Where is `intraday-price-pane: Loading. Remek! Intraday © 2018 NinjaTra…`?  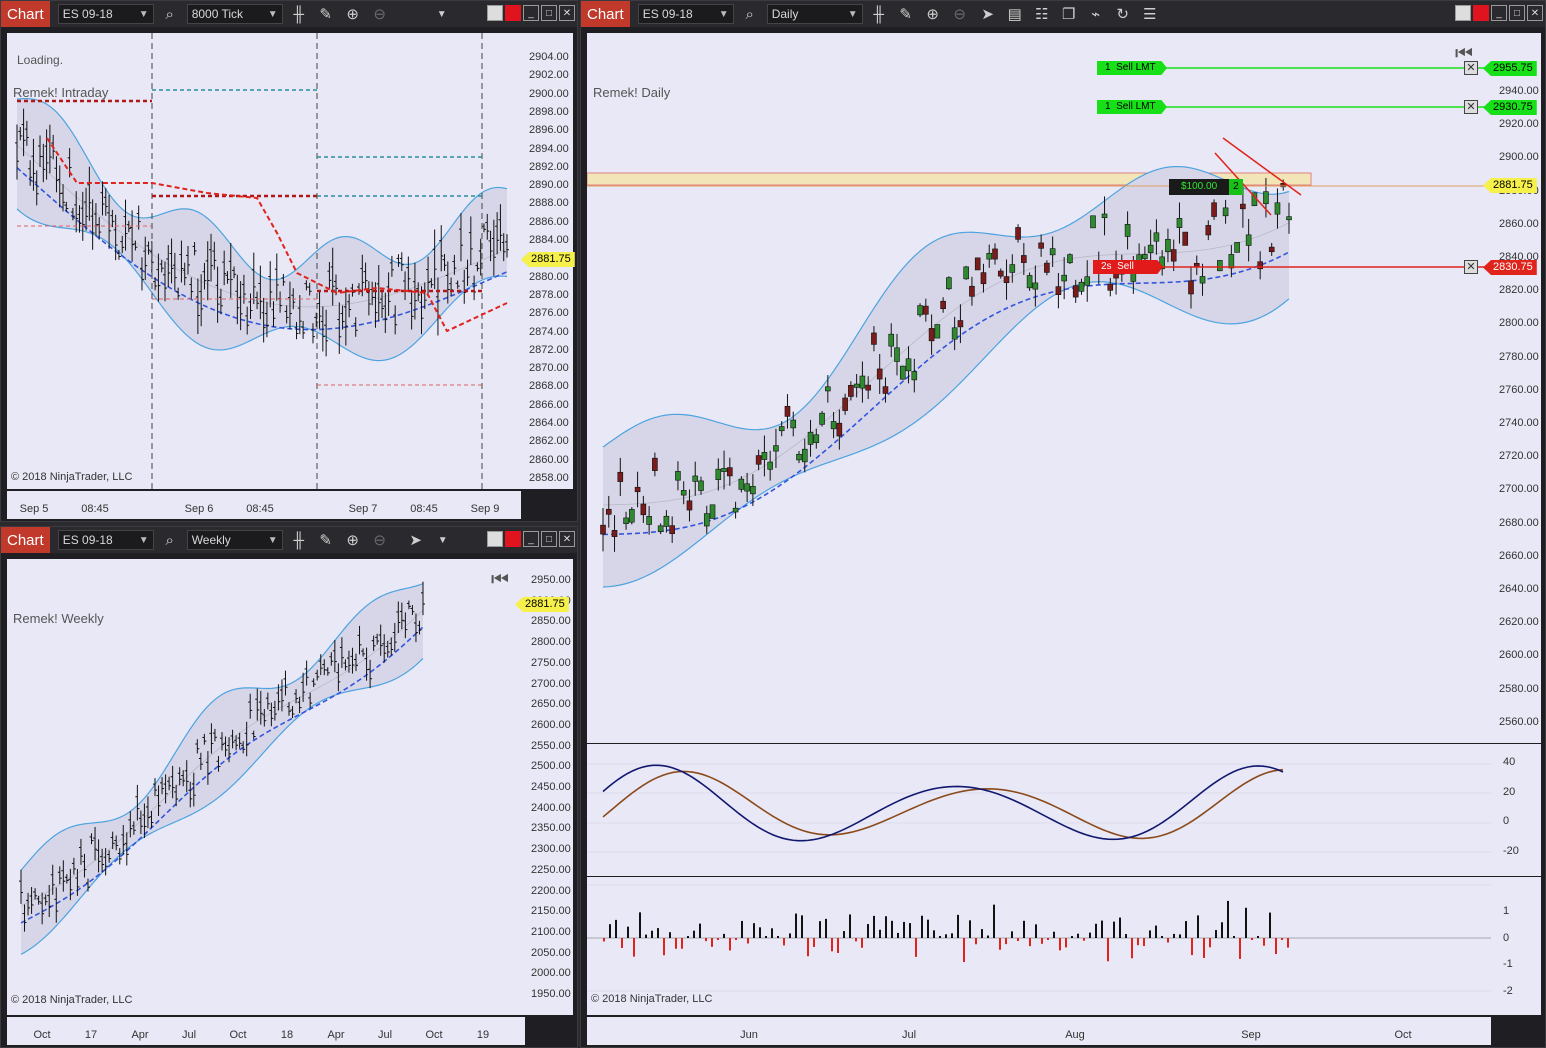
intraday-price-pane: Loading. Remek! Intraday © 2018 NinjaTra… is located at coordinates (264, 261).